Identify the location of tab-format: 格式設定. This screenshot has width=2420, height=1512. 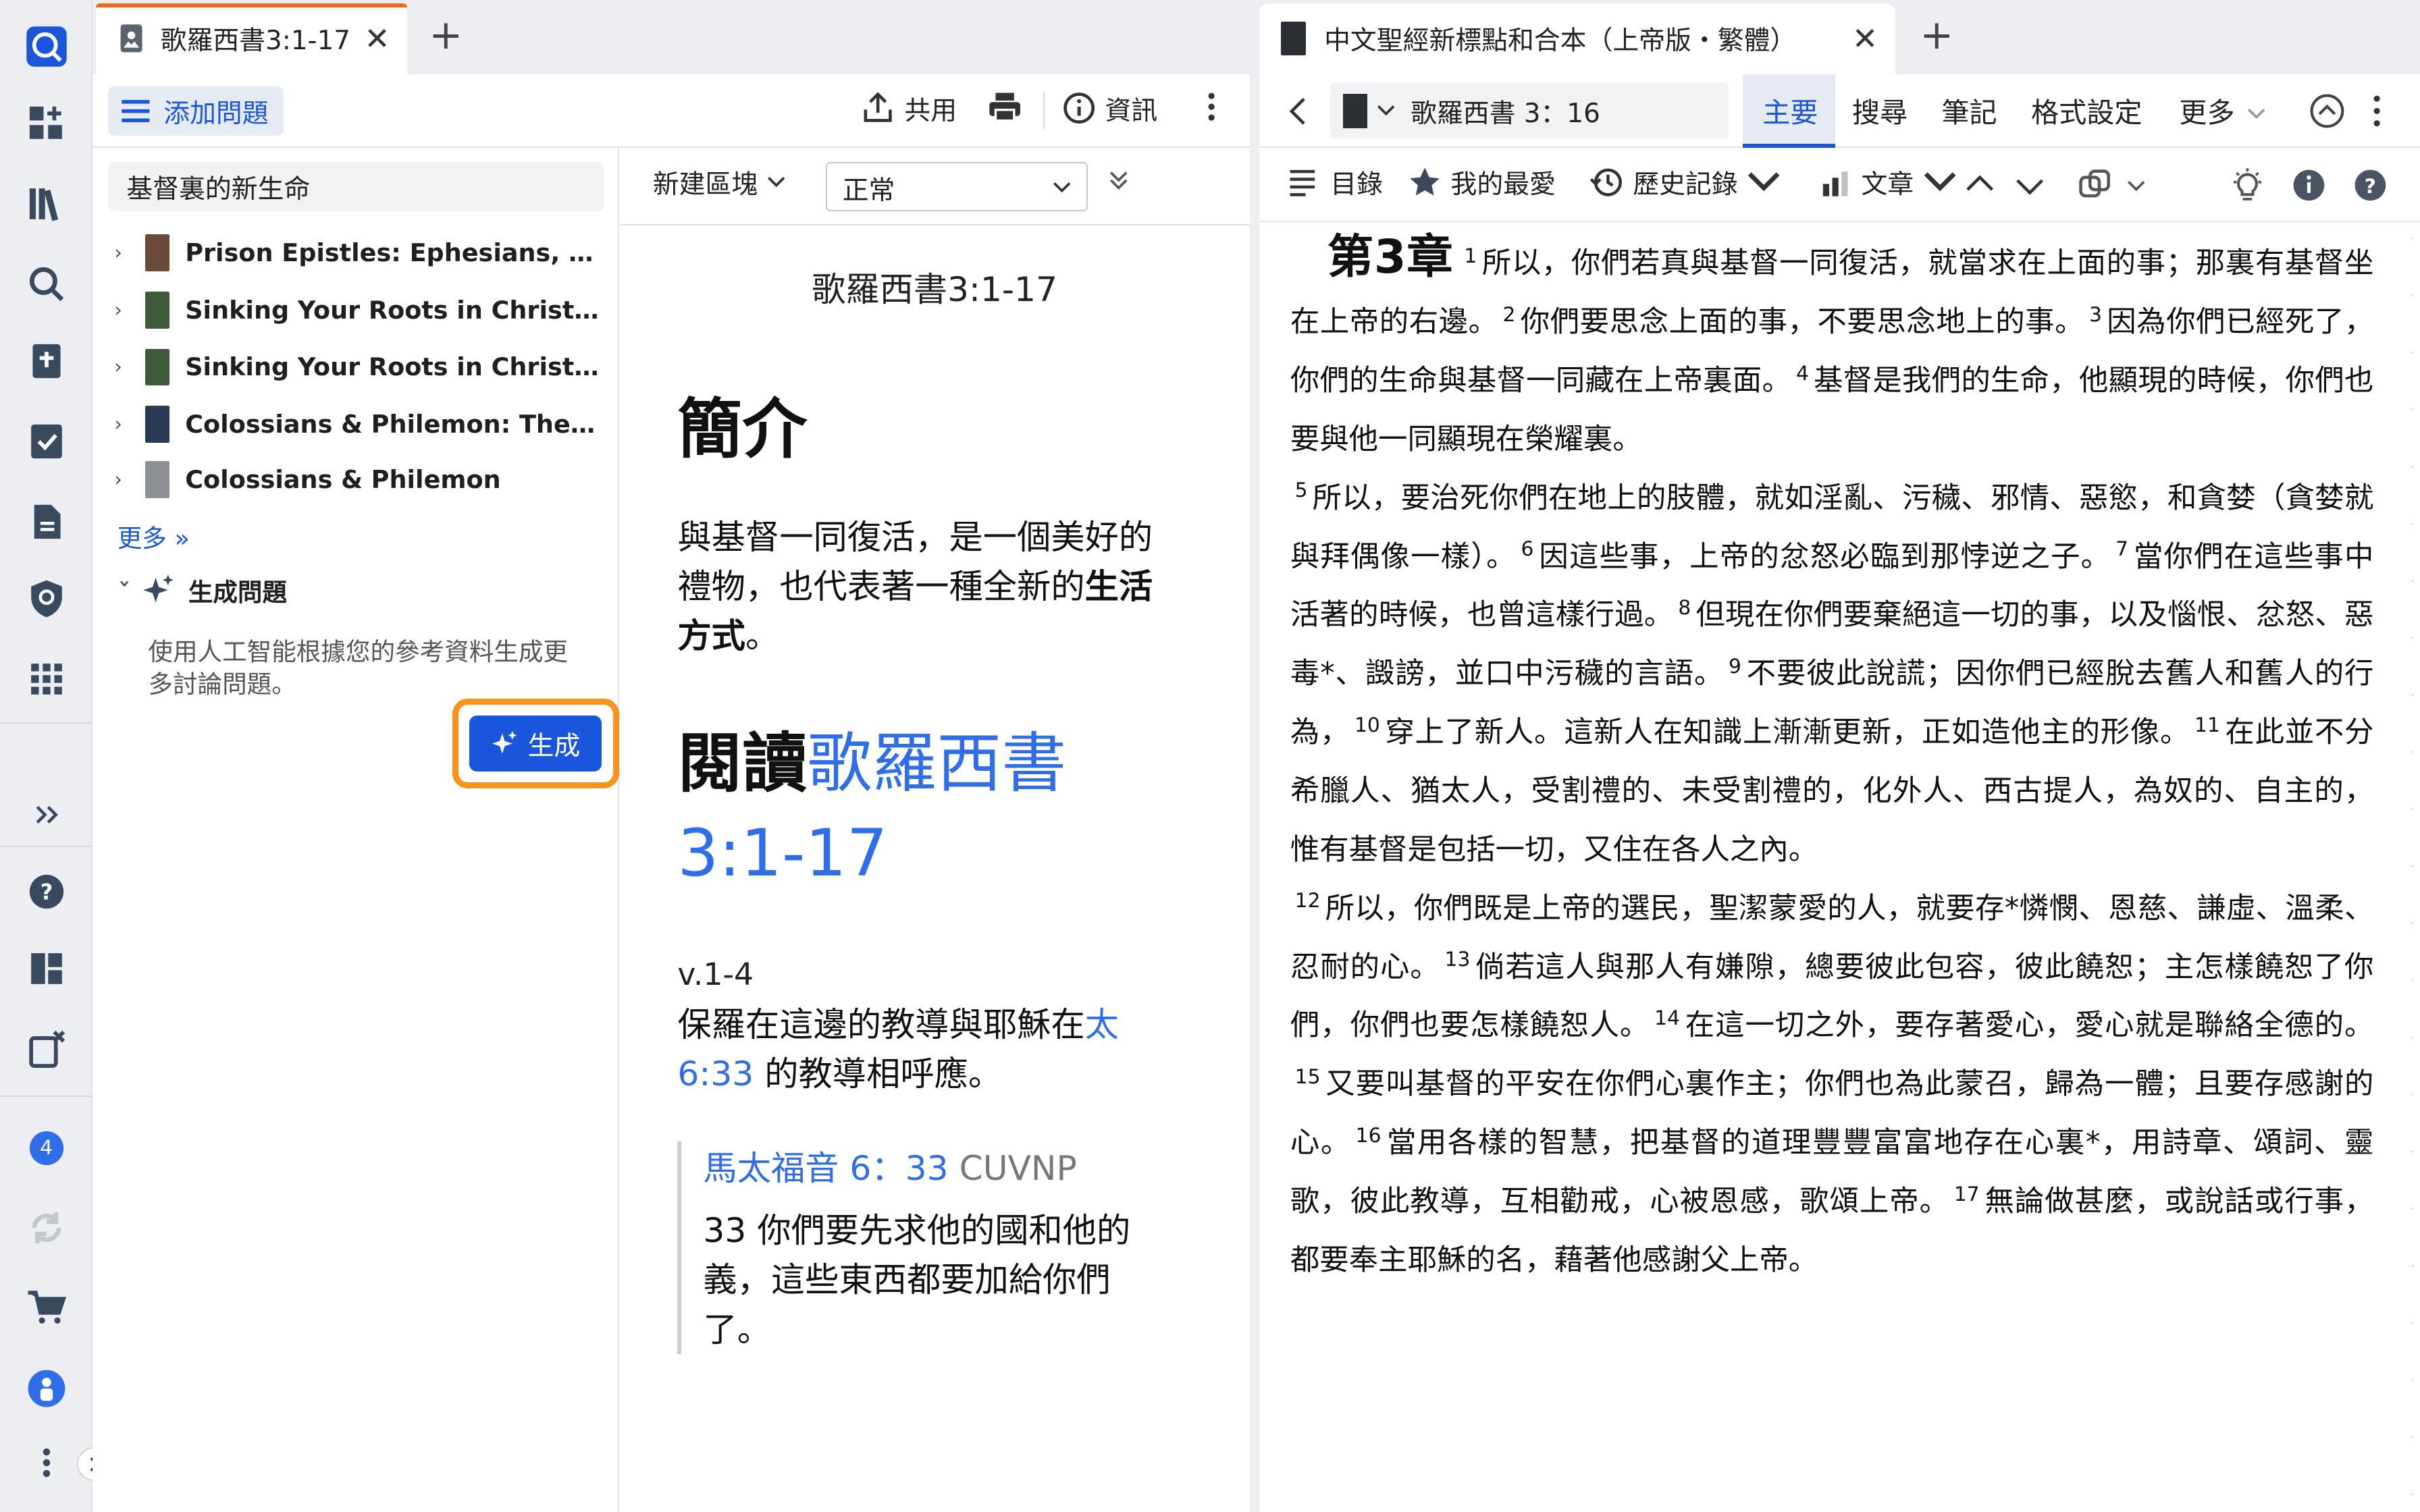
(2086, 110).